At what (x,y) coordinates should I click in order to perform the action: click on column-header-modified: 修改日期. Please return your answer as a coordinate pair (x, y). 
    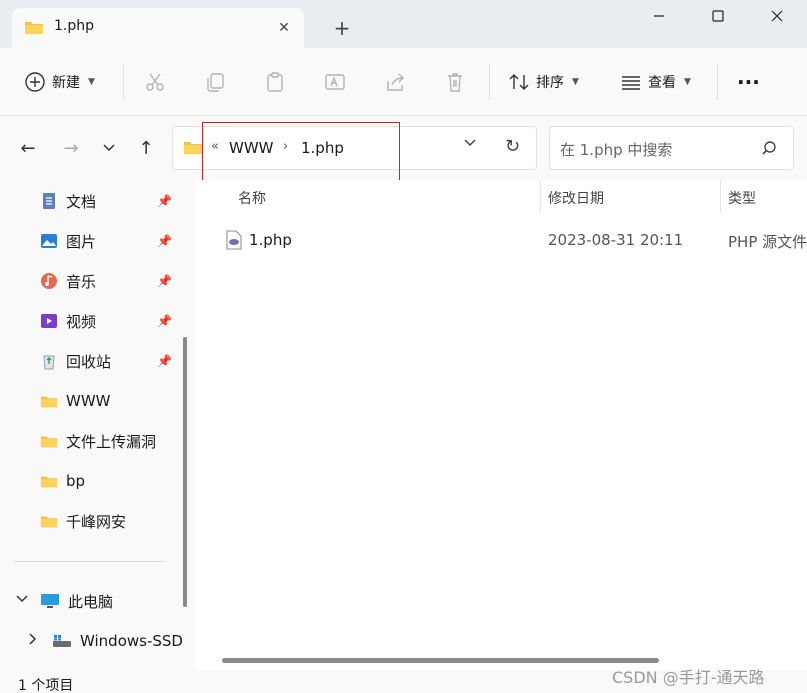
    Looking at the image, I should click on (576, 198).